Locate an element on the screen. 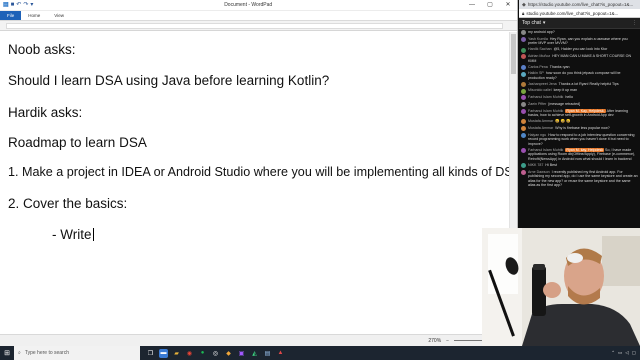  close-icon: ✕ is located at coordinates (508, 5).